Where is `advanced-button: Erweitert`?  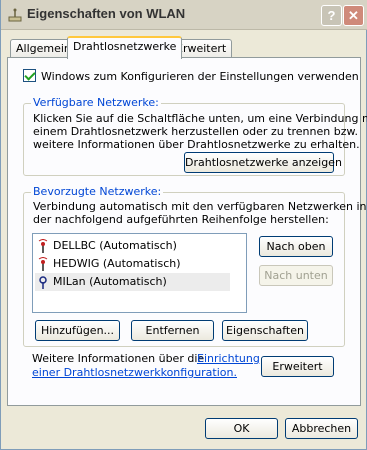
advanced-button: Erweitert is located at coordinates (297, 366).